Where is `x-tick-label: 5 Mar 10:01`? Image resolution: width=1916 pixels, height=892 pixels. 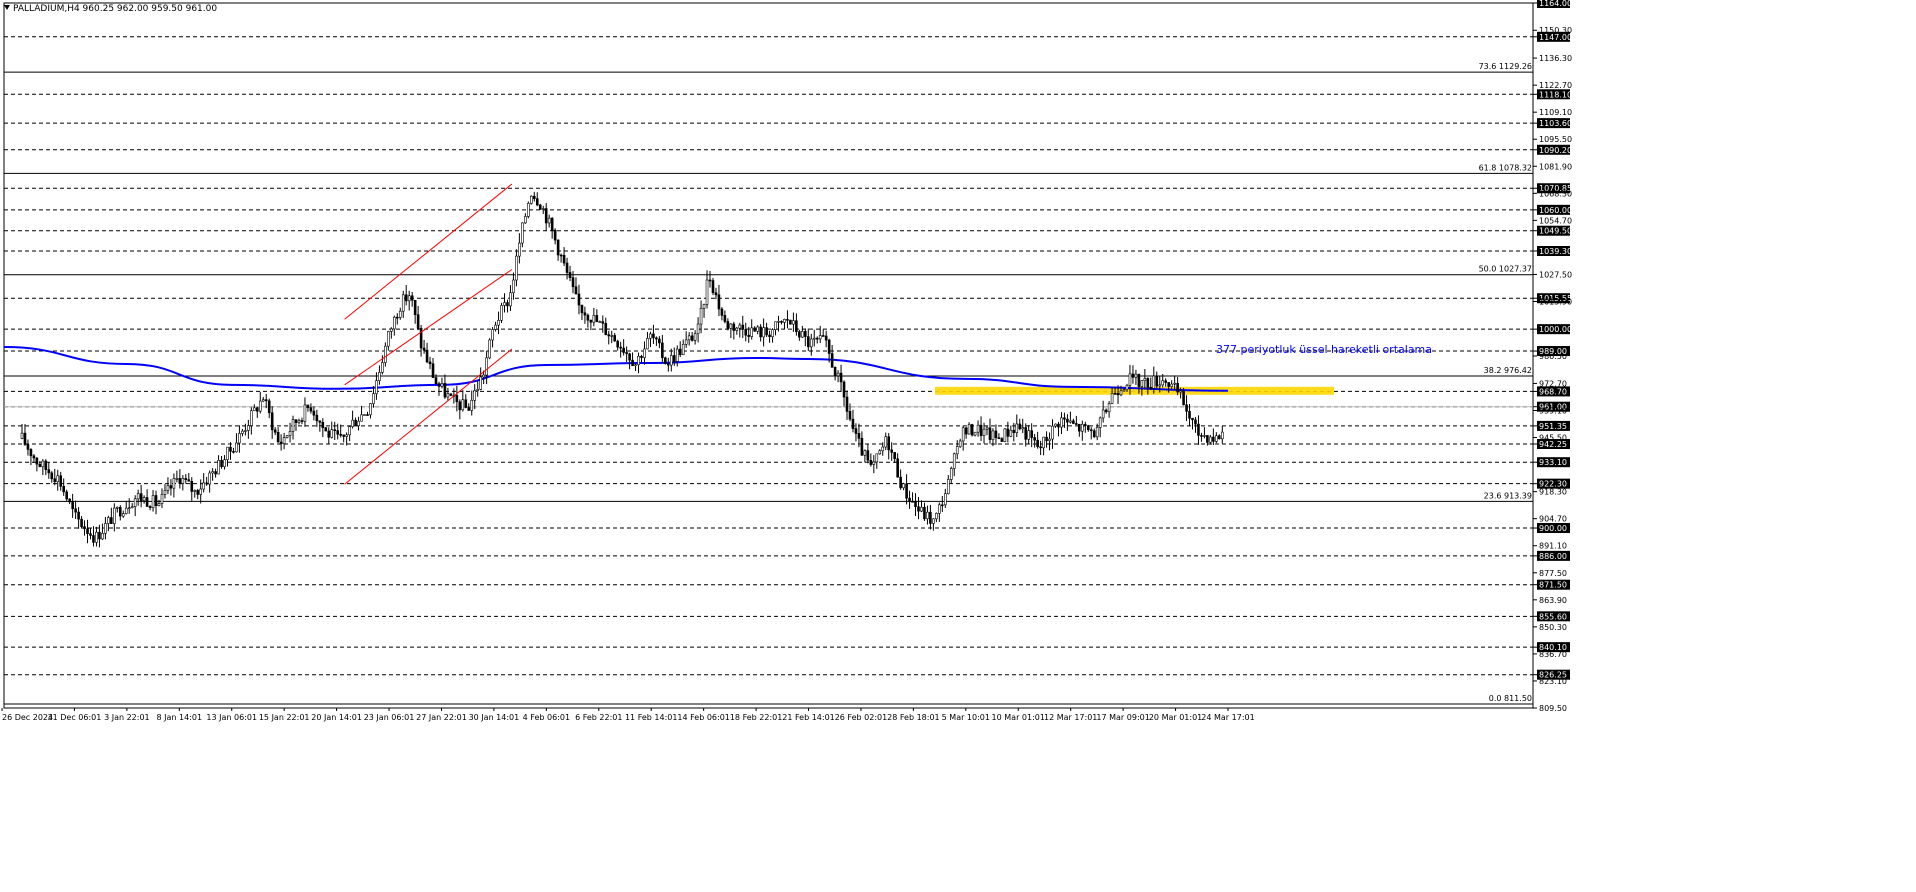
x-tick-label: 5 Mar 10:01 is located at coordinates (966, 717).